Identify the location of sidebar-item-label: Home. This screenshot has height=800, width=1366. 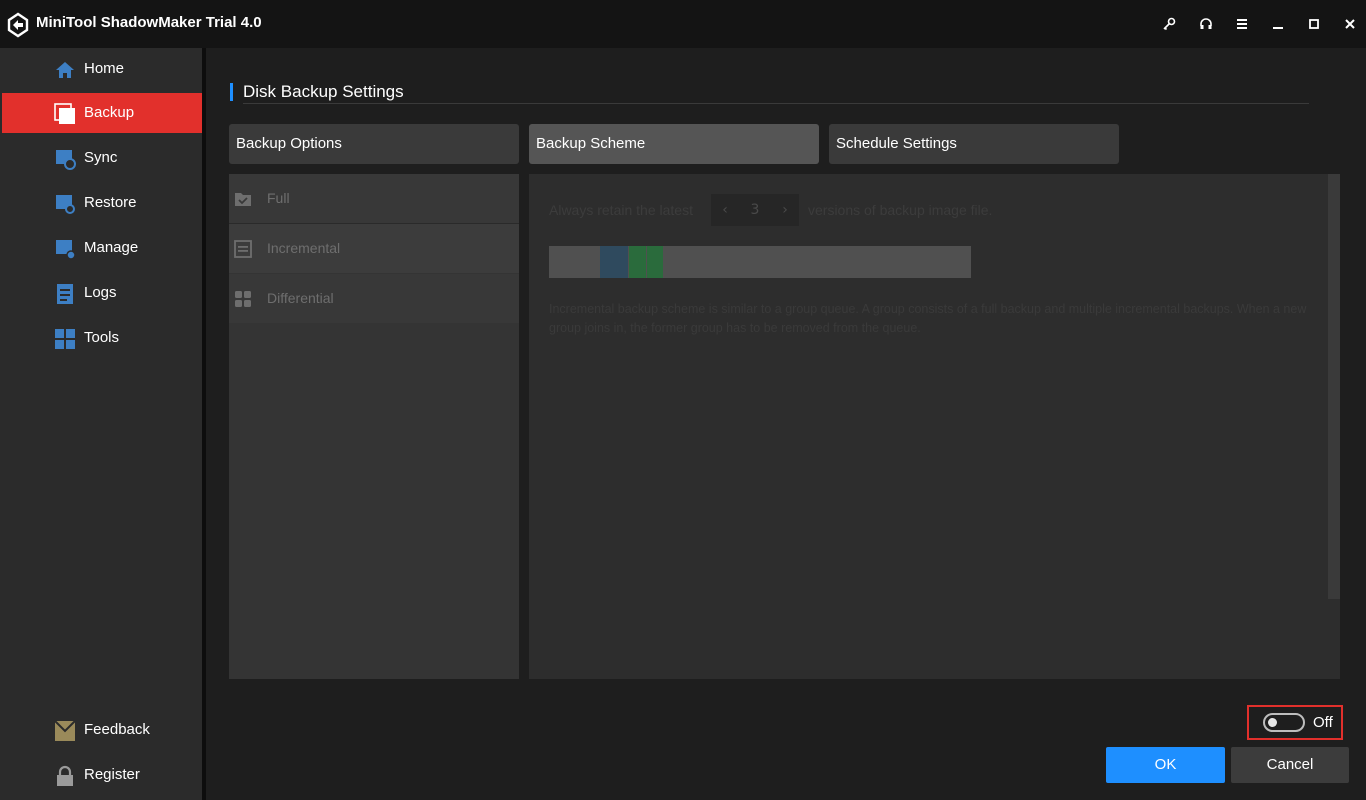
(104, 68).